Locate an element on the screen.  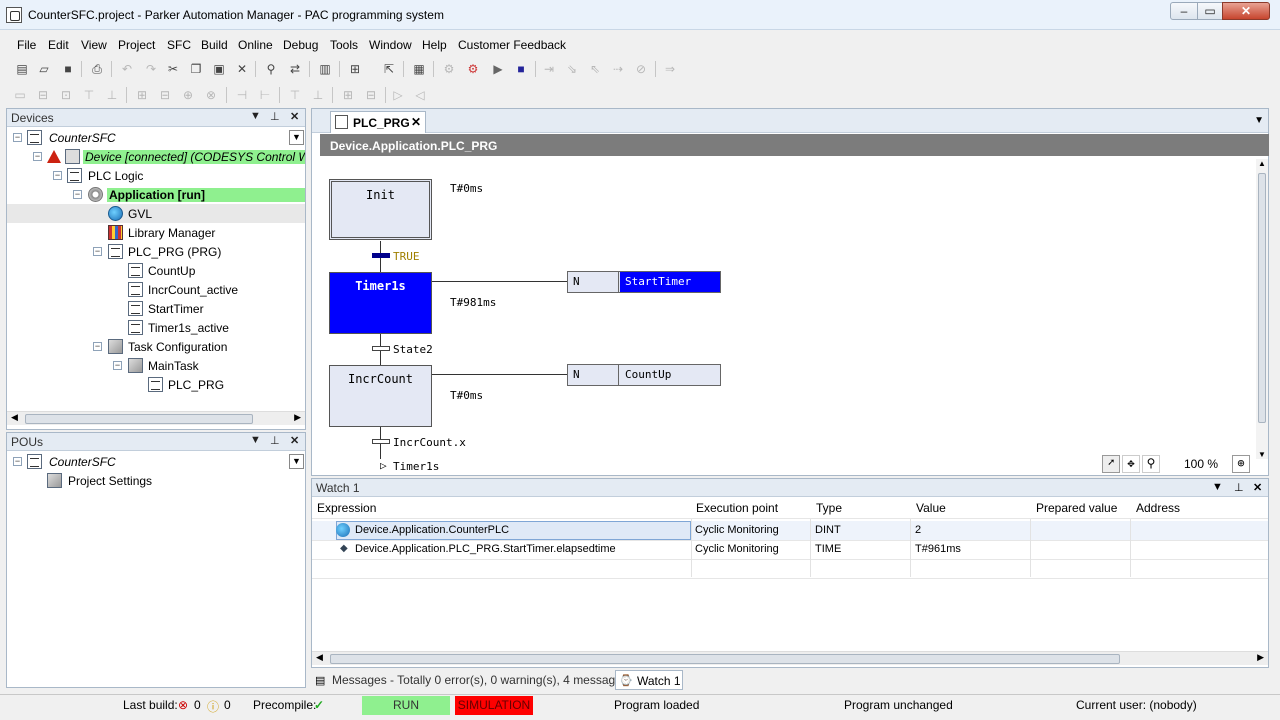
delete-icon: ✕ is located at coordinates (242, 69).